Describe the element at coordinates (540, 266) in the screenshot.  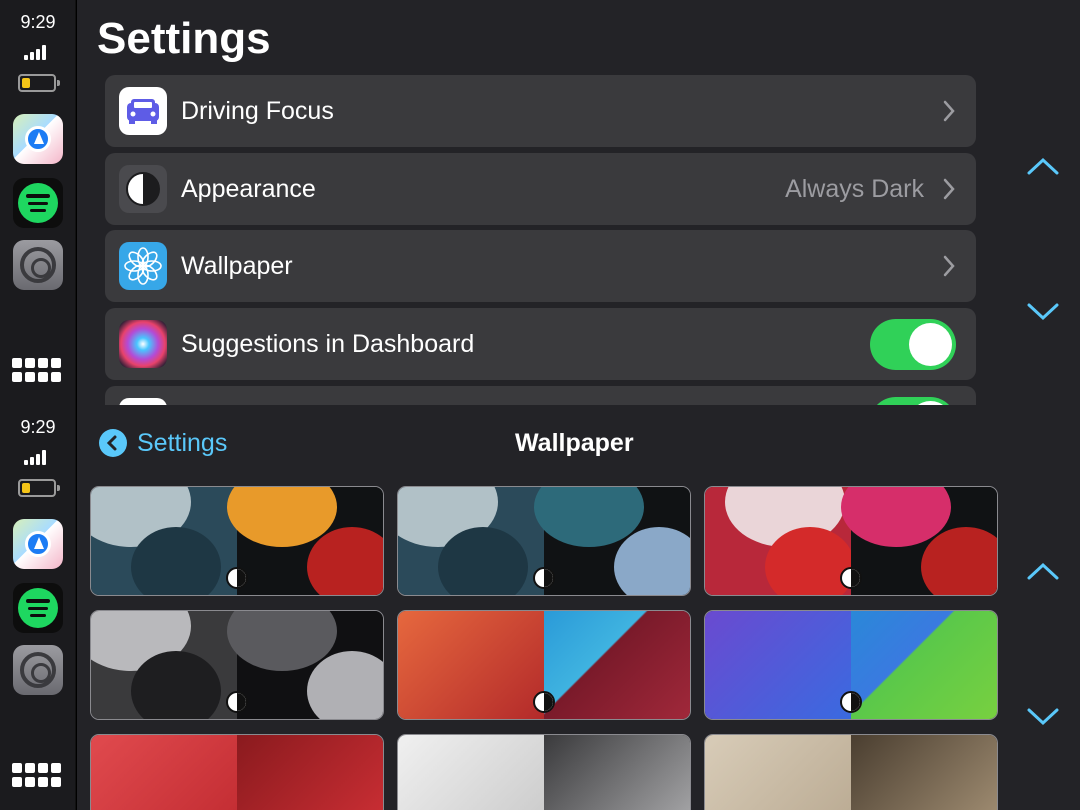
I see `row-wallpaper: Wallpaper` at that location.